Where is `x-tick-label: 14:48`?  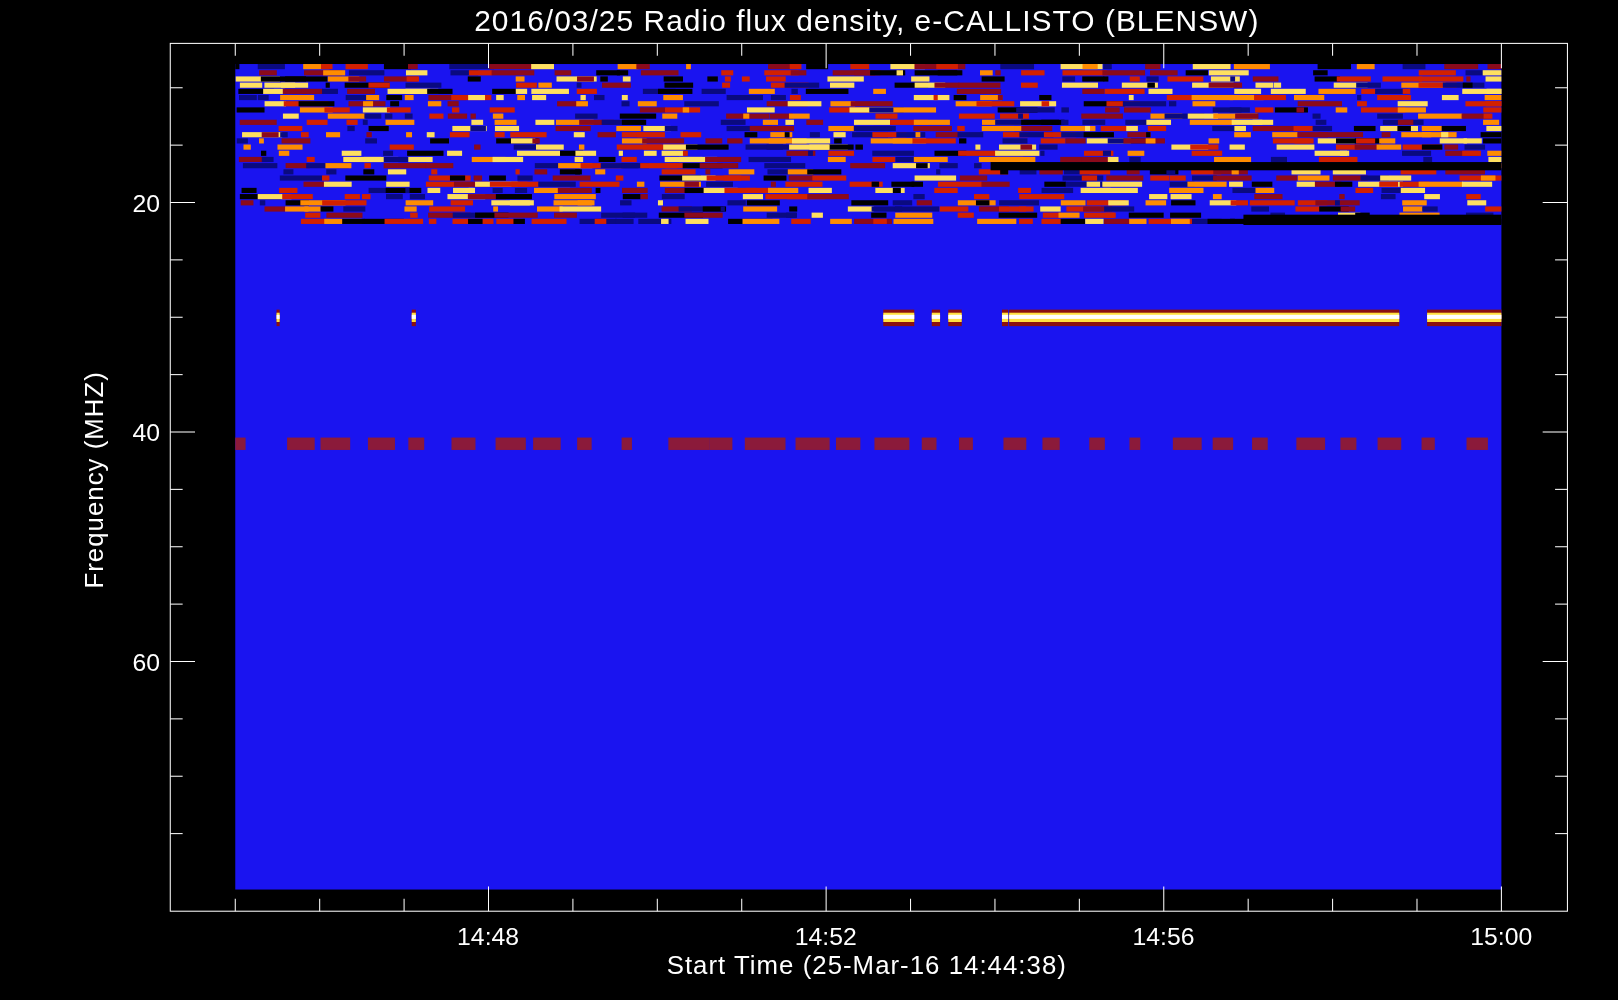 x-tick-label: 14:48 is located at coordinates (488, 937).